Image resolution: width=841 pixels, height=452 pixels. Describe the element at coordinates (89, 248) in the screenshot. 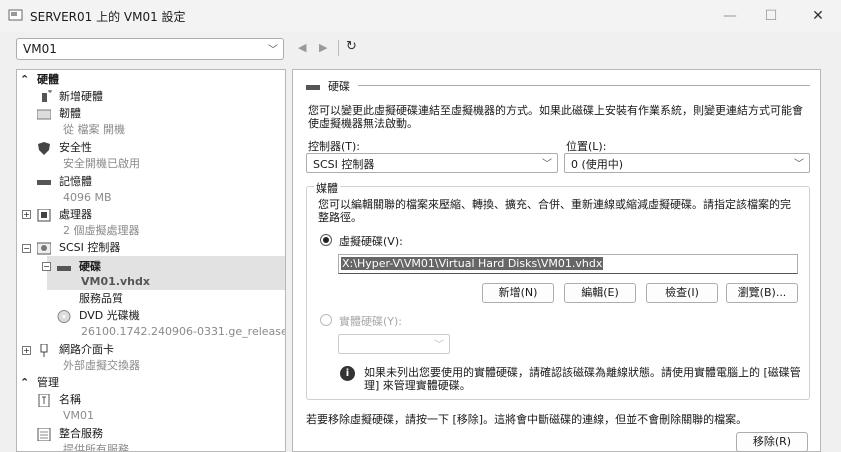

I see `tree-item-scsi-controller: SCSI 控制器` at that location.